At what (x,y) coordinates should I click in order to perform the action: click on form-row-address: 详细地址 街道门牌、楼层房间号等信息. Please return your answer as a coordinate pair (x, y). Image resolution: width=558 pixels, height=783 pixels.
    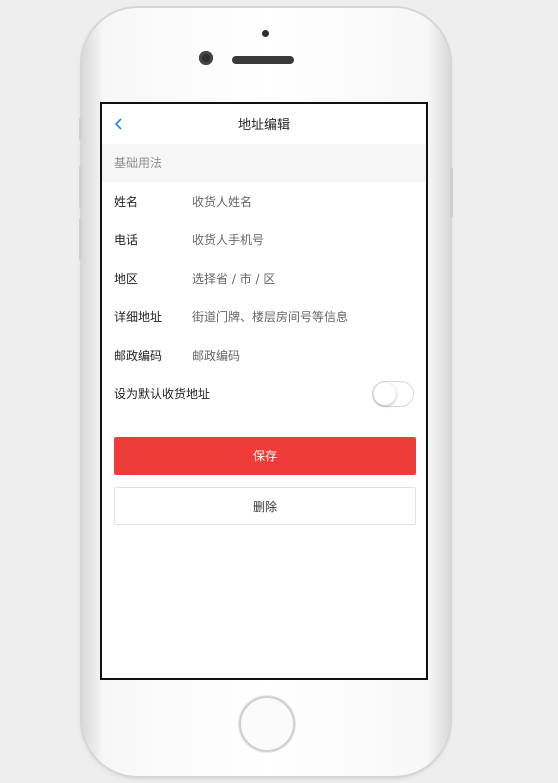
    Looking at the image, I should click on (264, 317).